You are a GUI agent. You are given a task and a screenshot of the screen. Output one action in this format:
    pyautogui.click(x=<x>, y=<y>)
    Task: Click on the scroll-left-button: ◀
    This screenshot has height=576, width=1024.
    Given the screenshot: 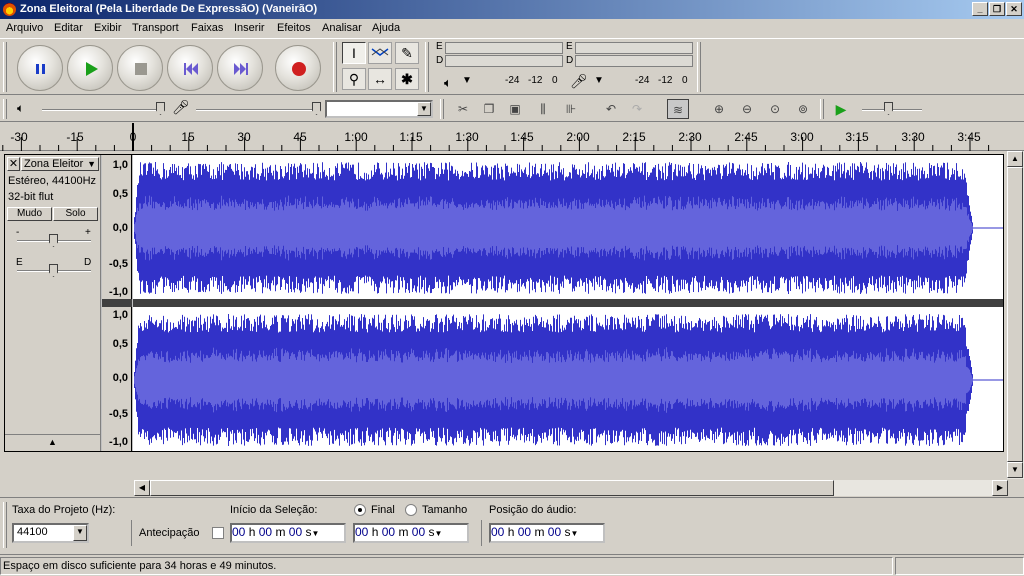 What is the action you would take?
    pyautogui.click(x=142, y=488)
    